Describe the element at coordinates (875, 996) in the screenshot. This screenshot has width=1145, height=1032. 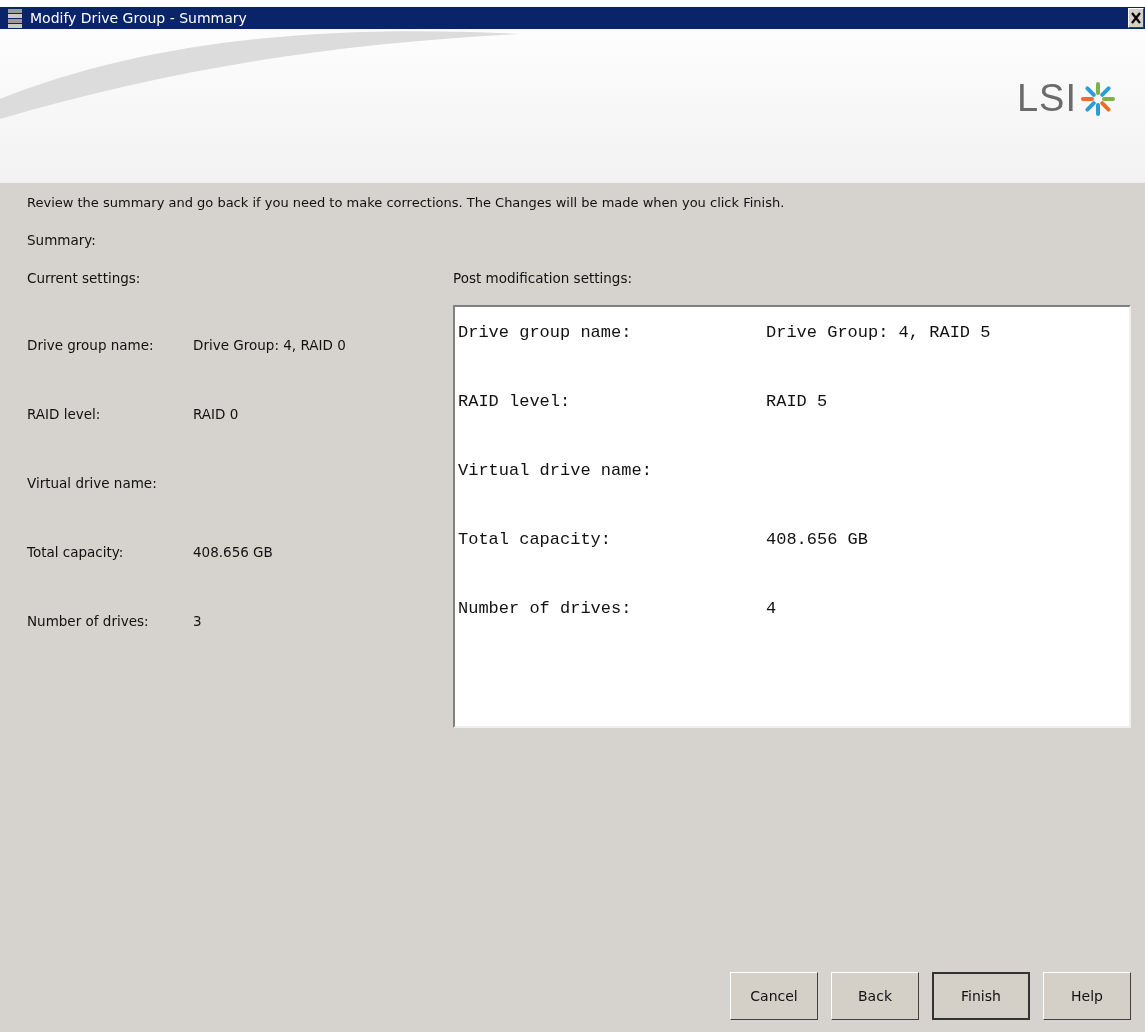
I see `dialog-button: Back` at that location.